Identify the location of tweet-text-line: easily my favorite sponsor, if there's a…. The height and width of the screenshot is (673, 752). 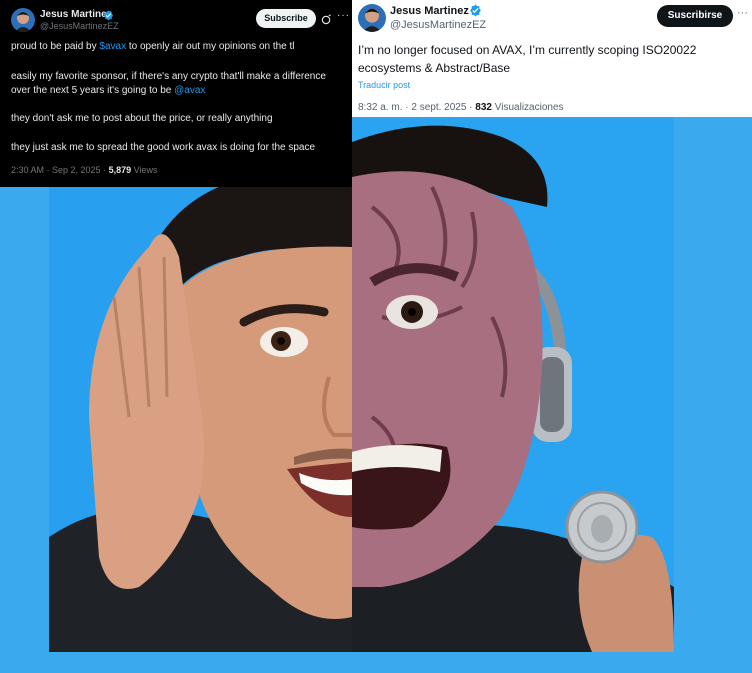
(168, 76).